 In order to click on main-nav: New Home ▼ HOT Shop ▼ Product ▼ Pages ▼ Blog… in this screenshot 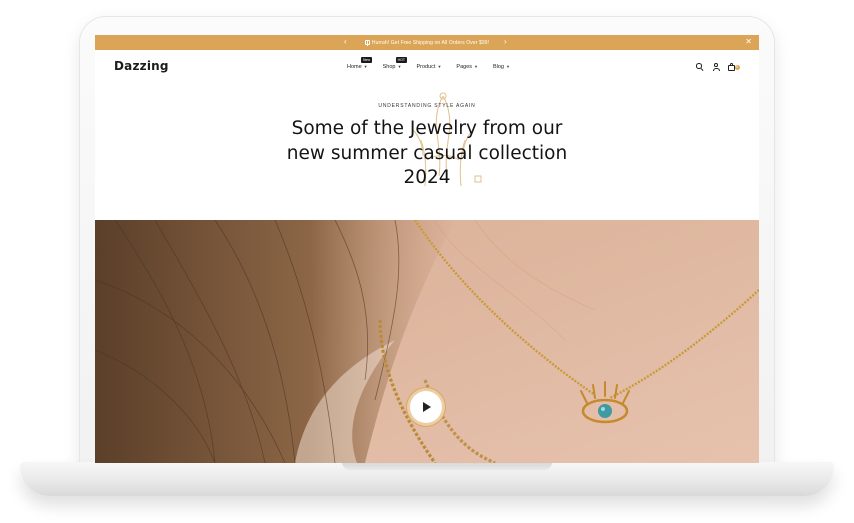, I will do `click(428, 63)`.